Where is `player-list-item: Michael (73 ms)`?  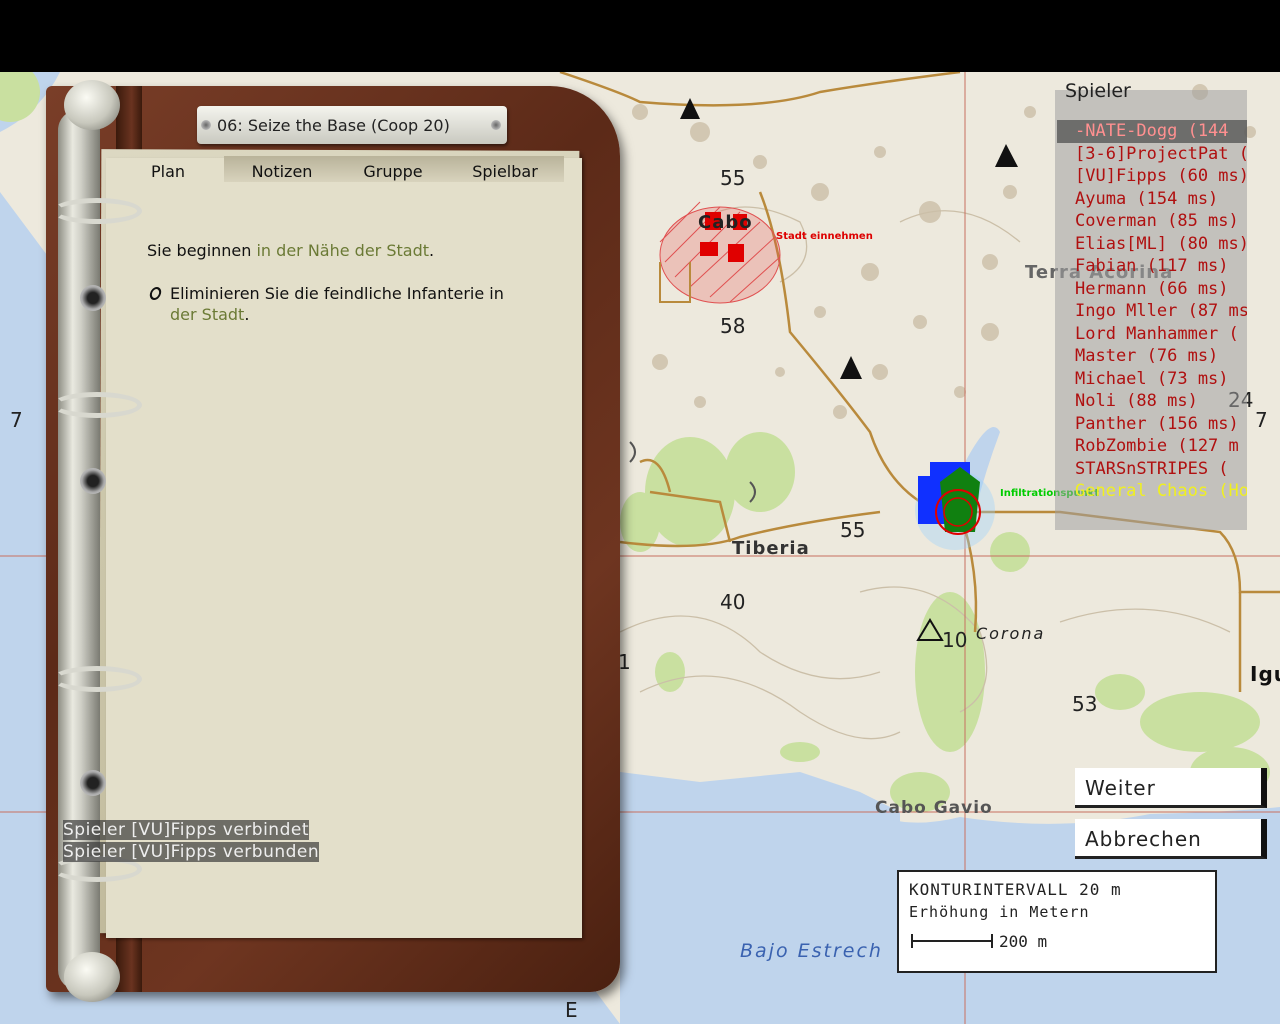 player-list-item: Michael (73 ms) is located at coordinates (1152, 379).